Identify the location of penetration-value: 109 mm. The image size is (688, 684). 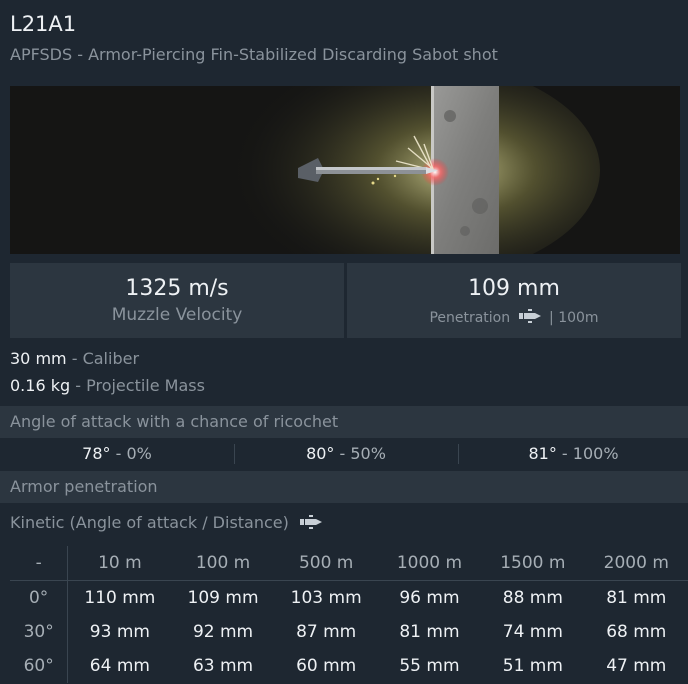
(514, 288).